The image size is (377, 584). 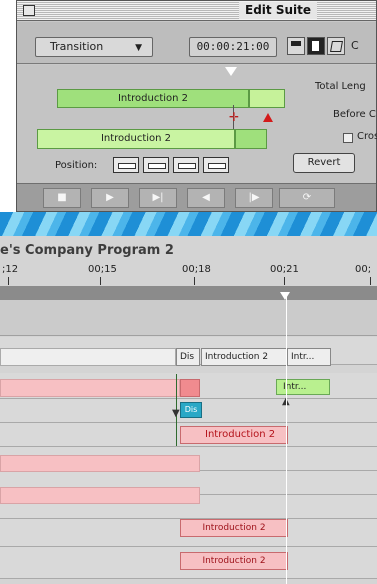 What do you see at coordinates (88, 357) in the screenshot?
I see `transition-track-bar` at bounding box center [88, 357].